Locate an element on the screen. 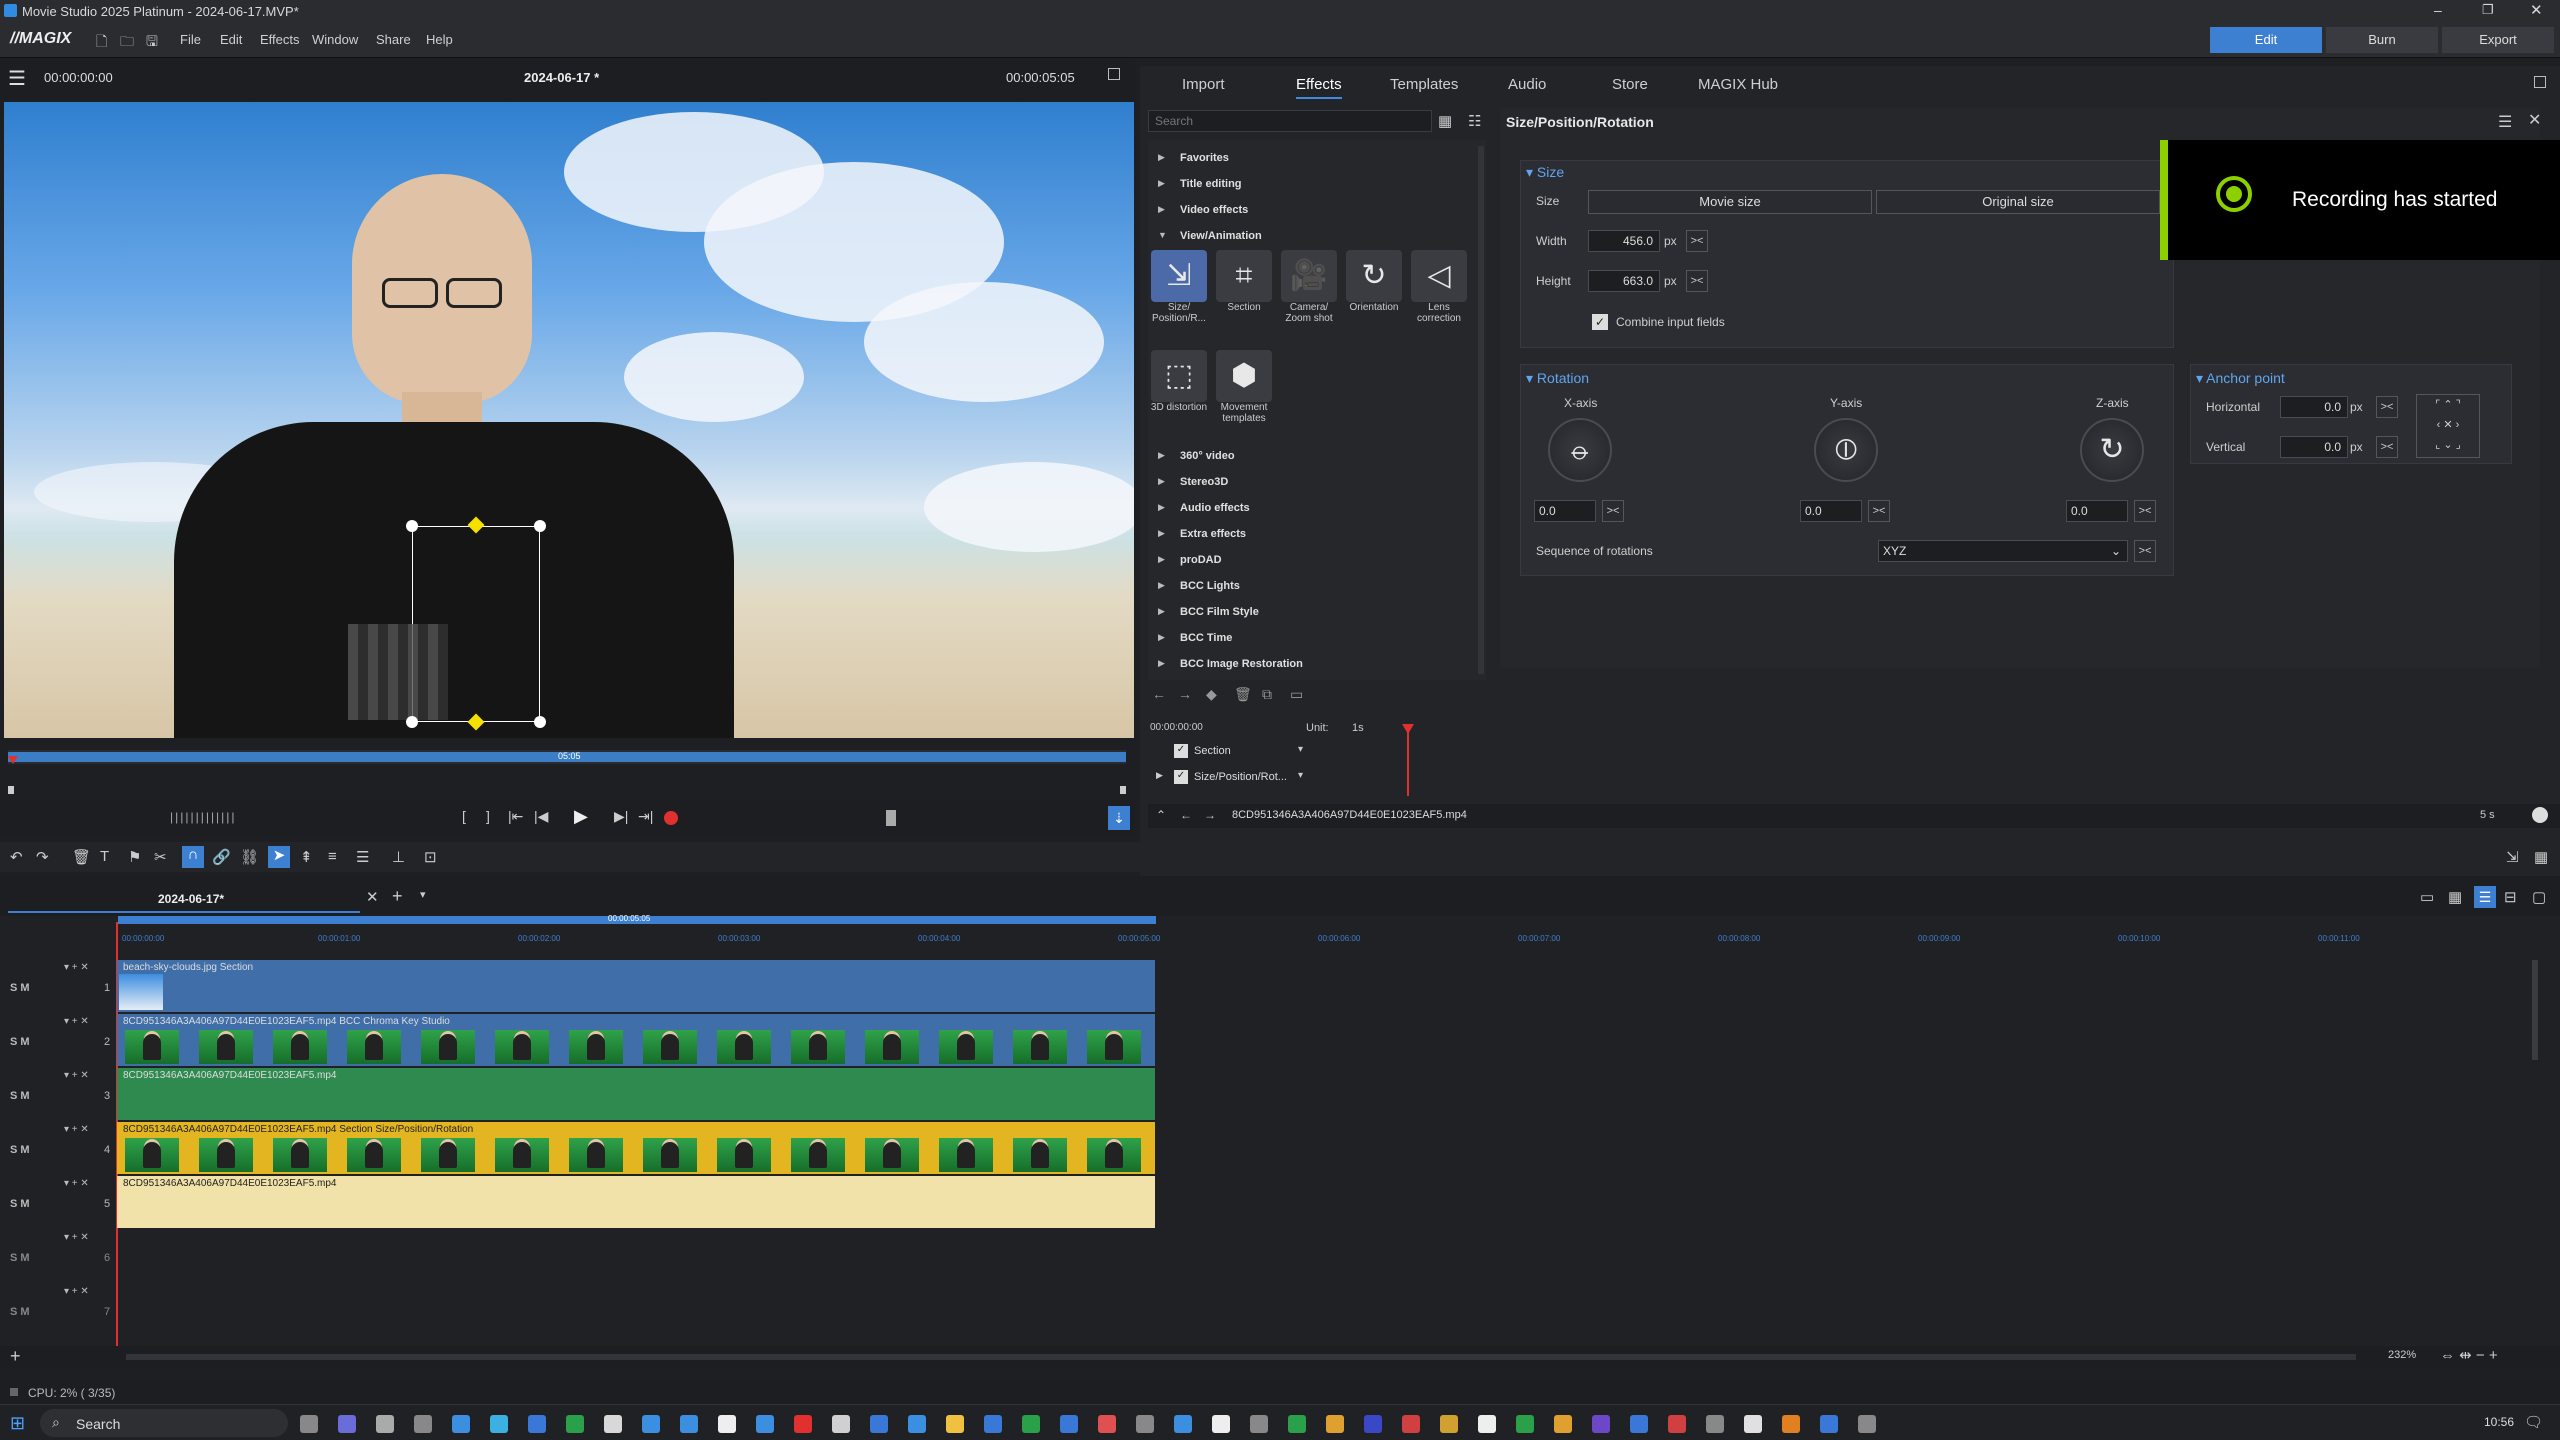  clip-track-3: 8CD951346A3A406A97D44E0E1023EAF5.mp4 is located at coordinates (636, 1094).